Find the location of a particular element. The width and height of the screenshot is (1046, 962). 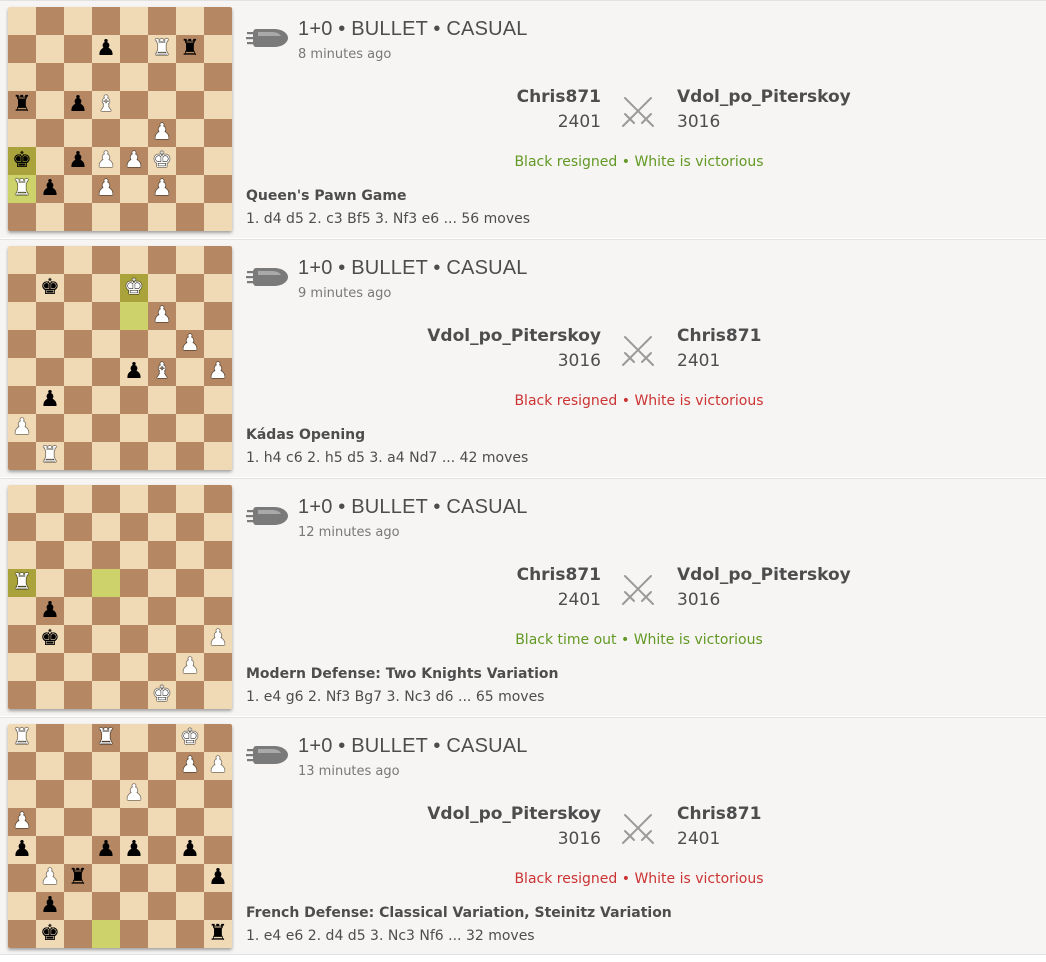

player-rating: 2401 is located at coordinates (699, 361).